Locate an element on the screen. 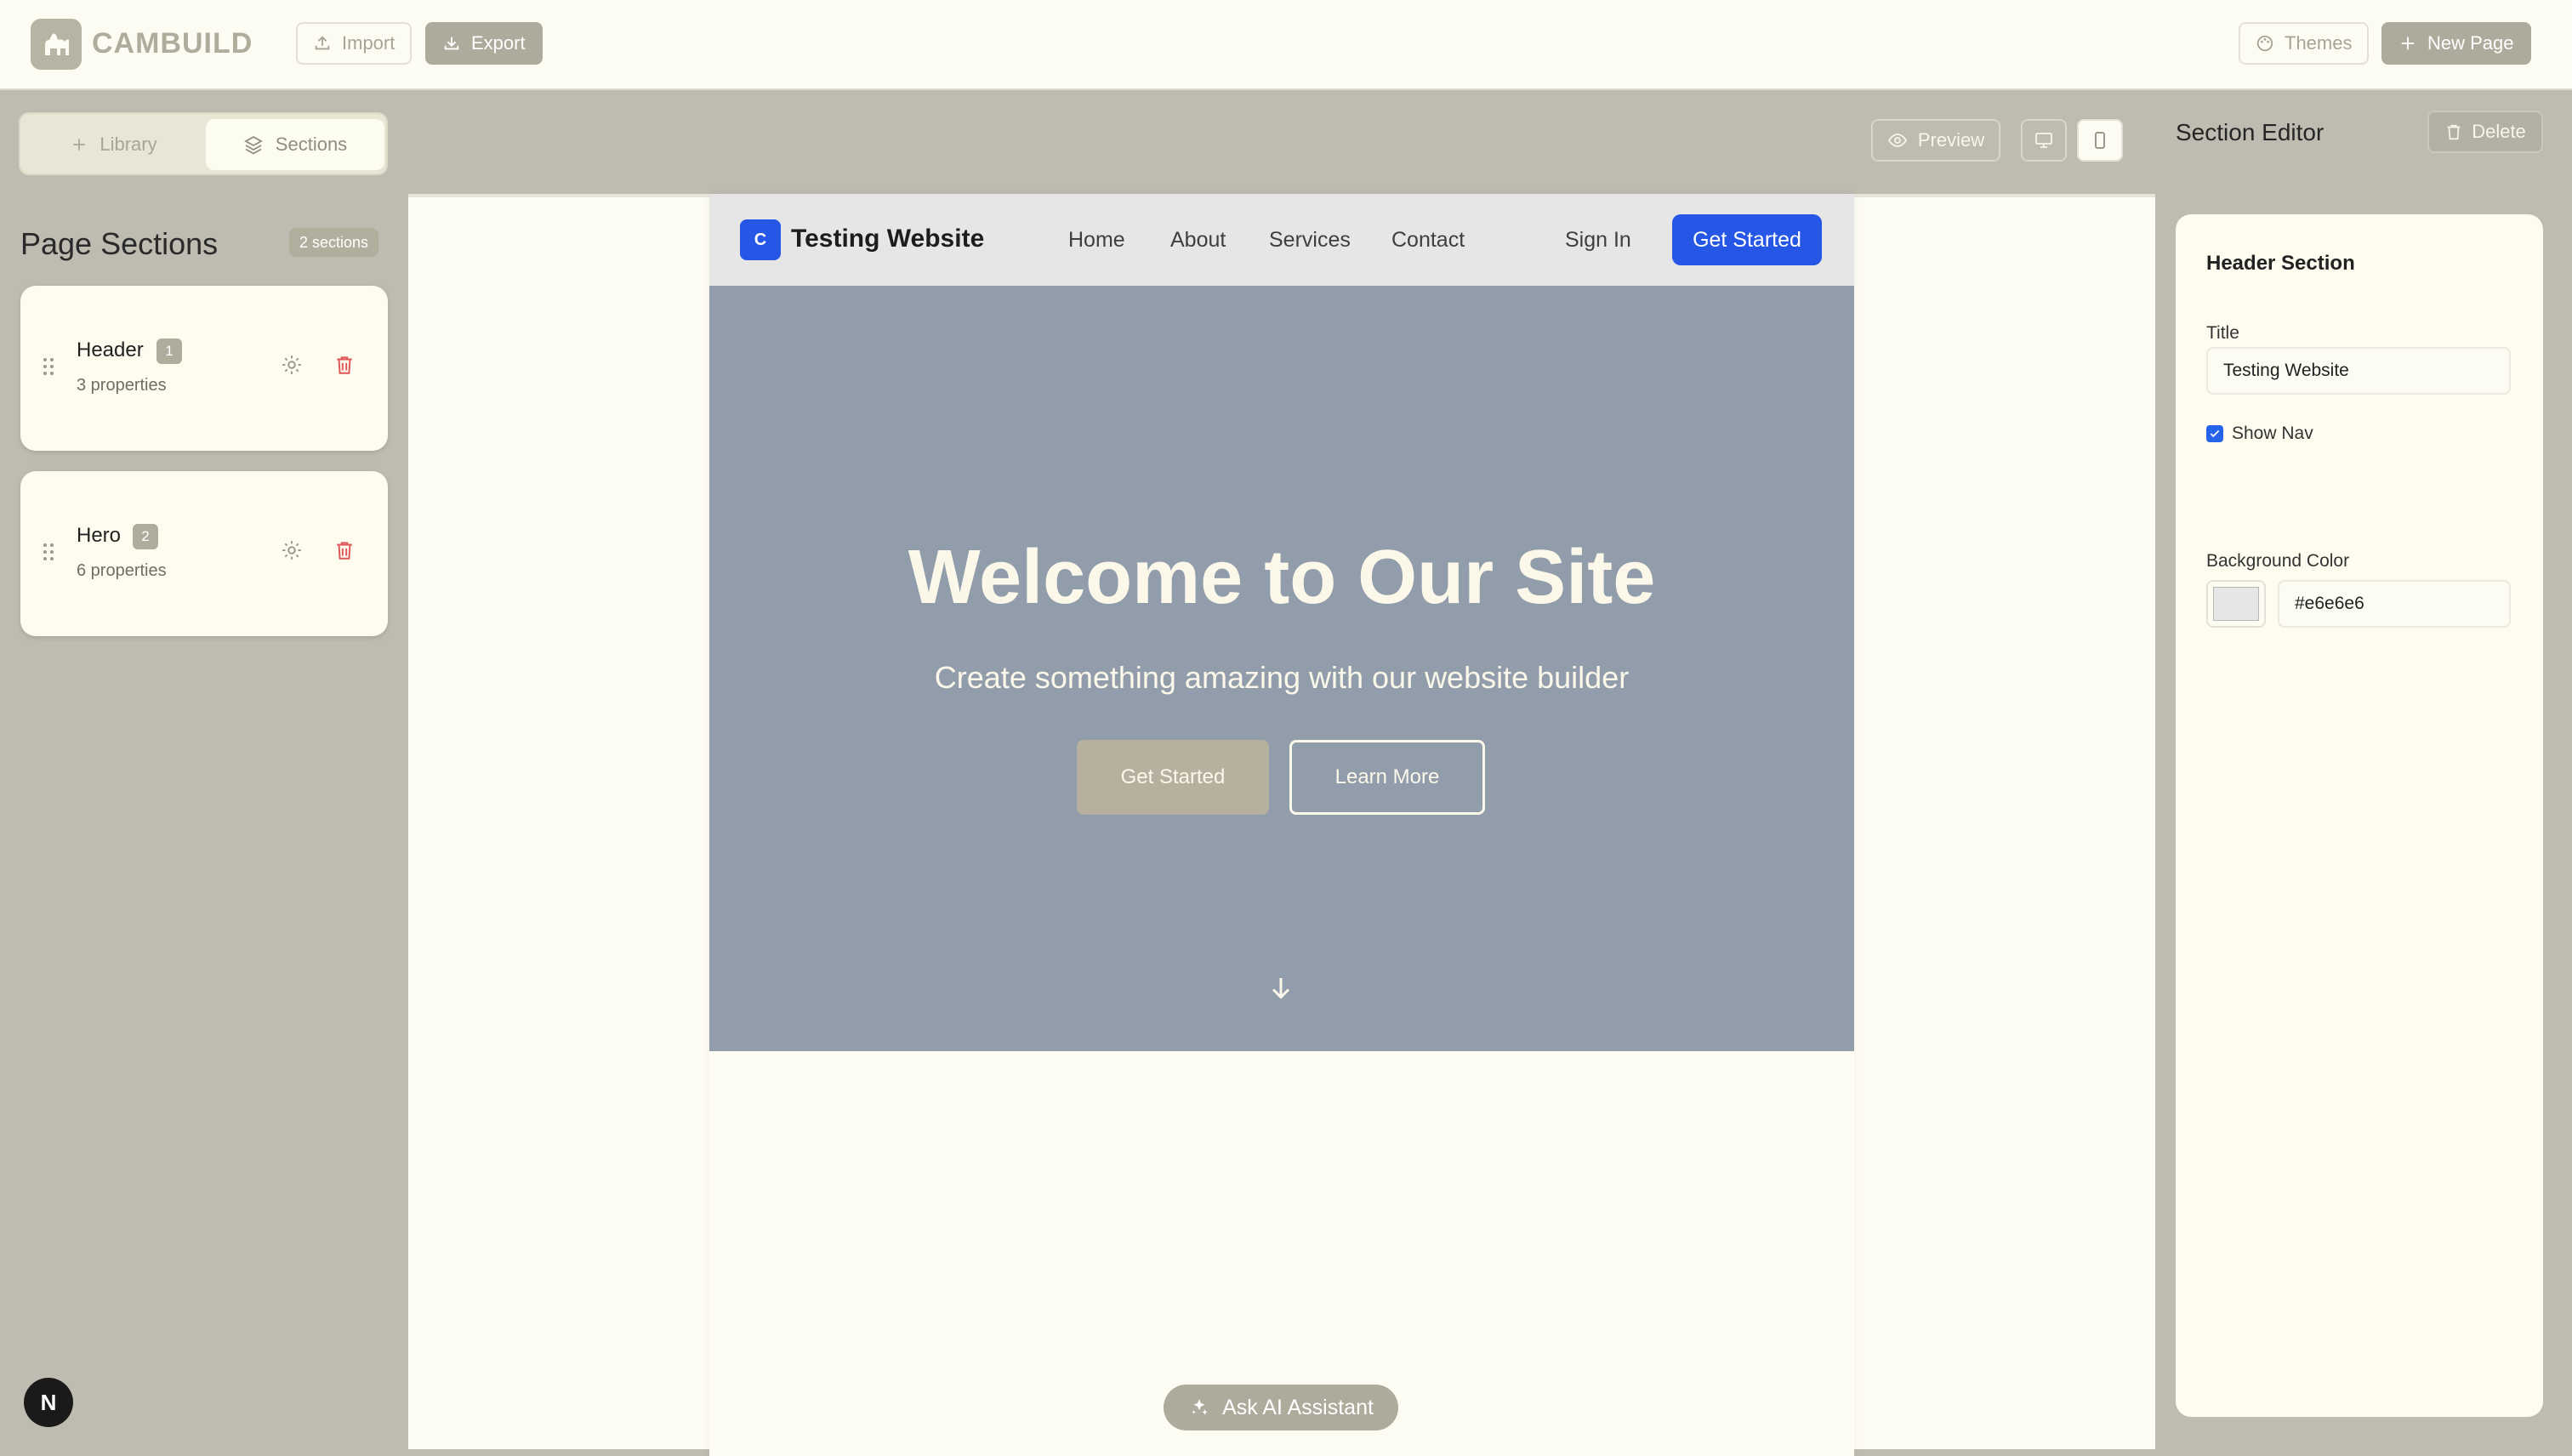 Image resolution: width=2572 pixels, height=1456 pixels. tab-sections: Sections is located at coordinates (295, 144).